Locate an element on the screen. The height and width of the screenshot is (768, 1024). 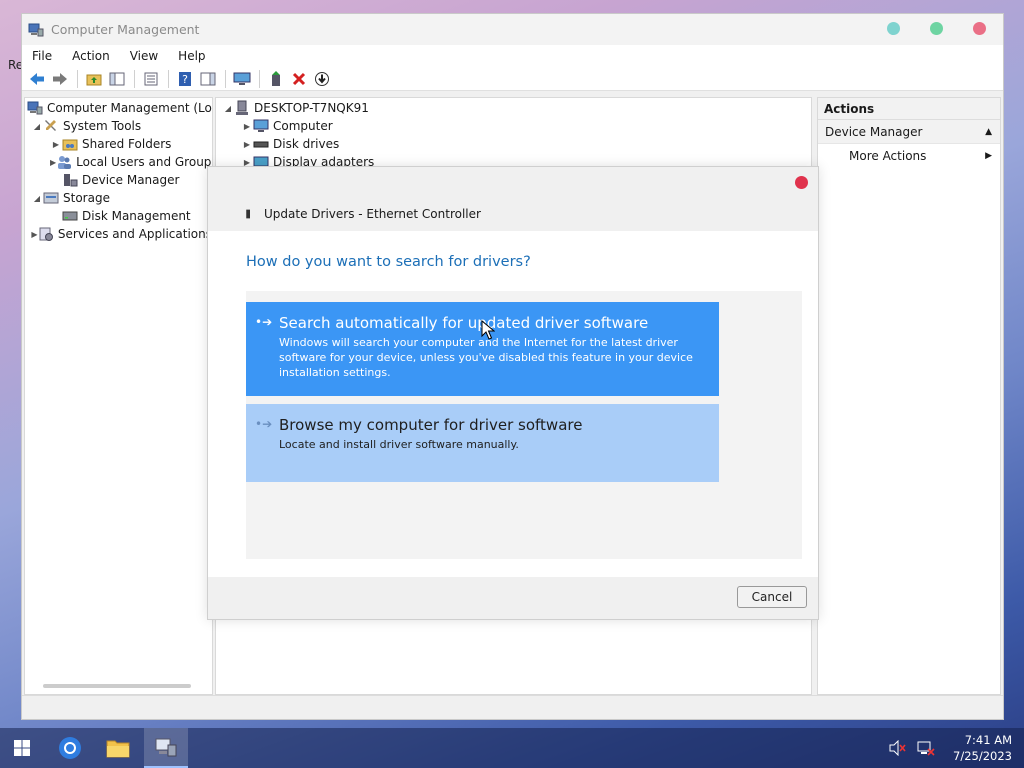
computer-host-icon is located at coordinates (242, 107).